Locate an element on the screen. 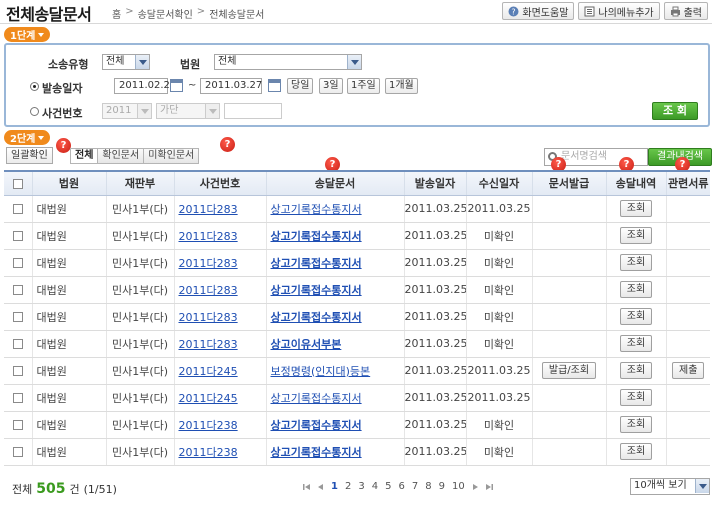  date-from-input: 2011.02.26 is located at coordinates (145, 86).